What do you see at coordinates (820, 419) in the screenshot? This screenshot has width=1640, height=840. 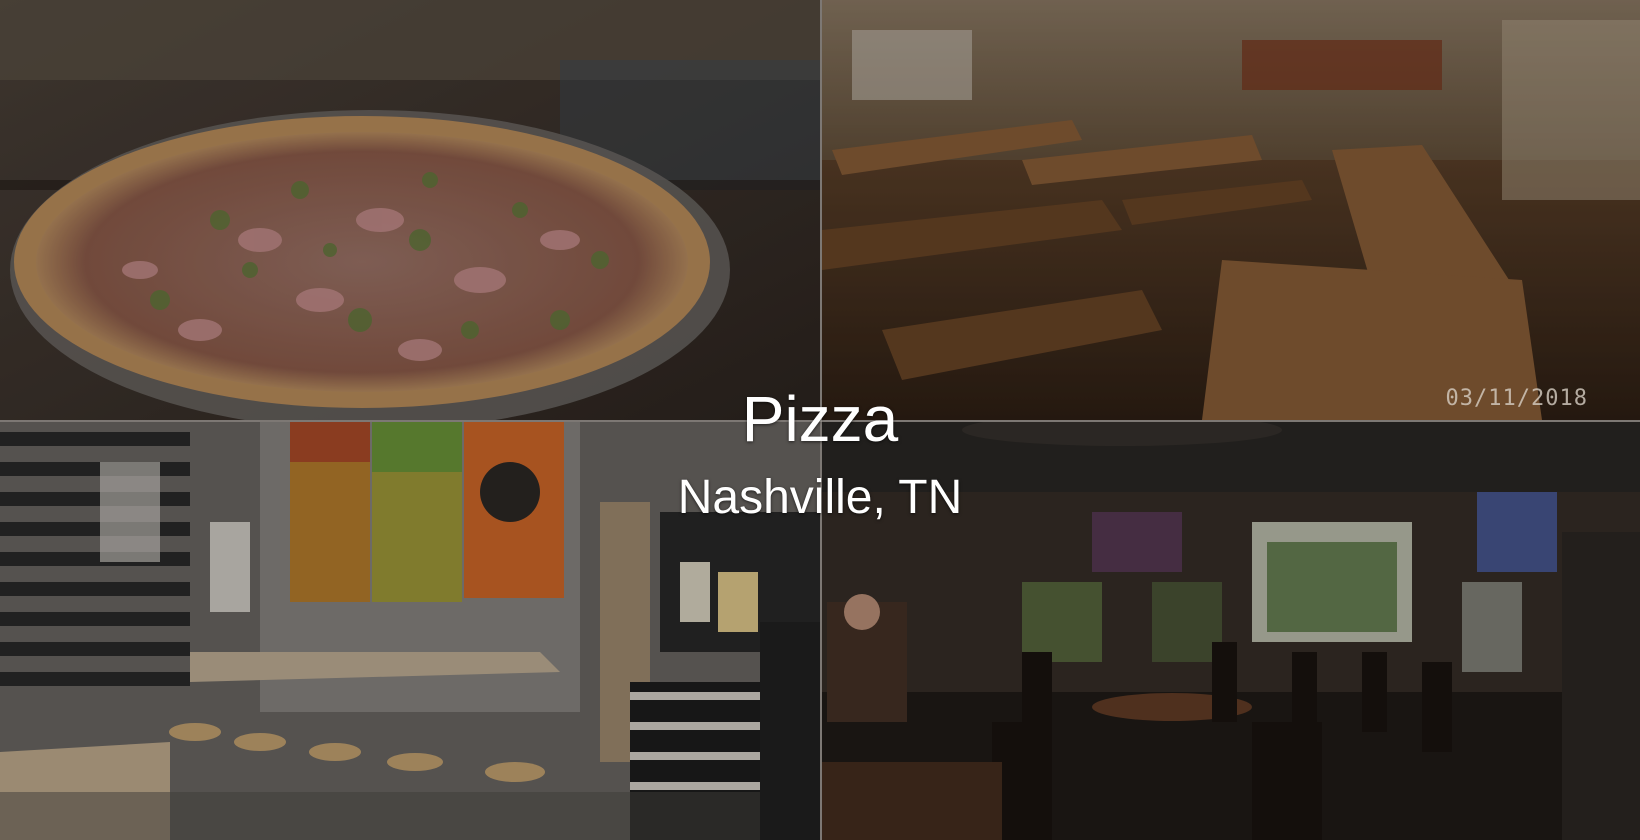 I see `page-title: Pizza` at bounding box center [820, 419].